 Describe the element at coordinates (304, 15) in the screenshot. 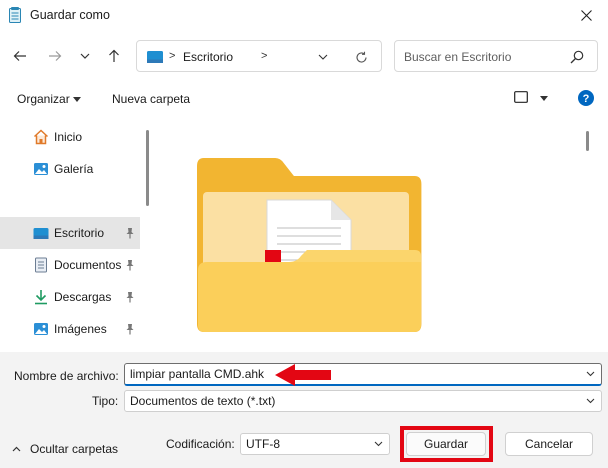

I see `title-bar: Guardar como` at that location.